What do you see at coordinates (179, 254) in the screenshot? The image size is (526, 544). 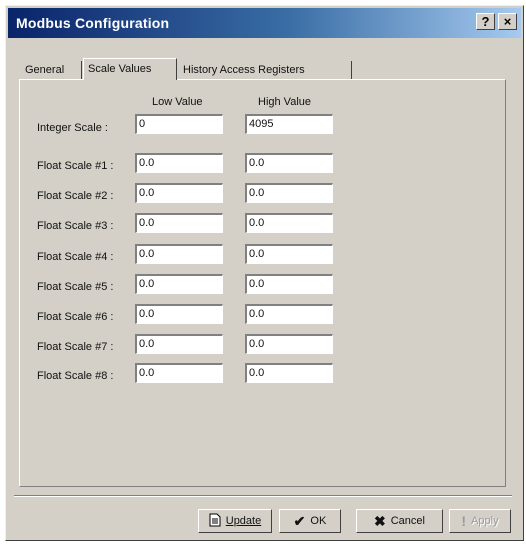 I see `float-scale-4-low-field: 0.0` at bounding box center [179, 254].